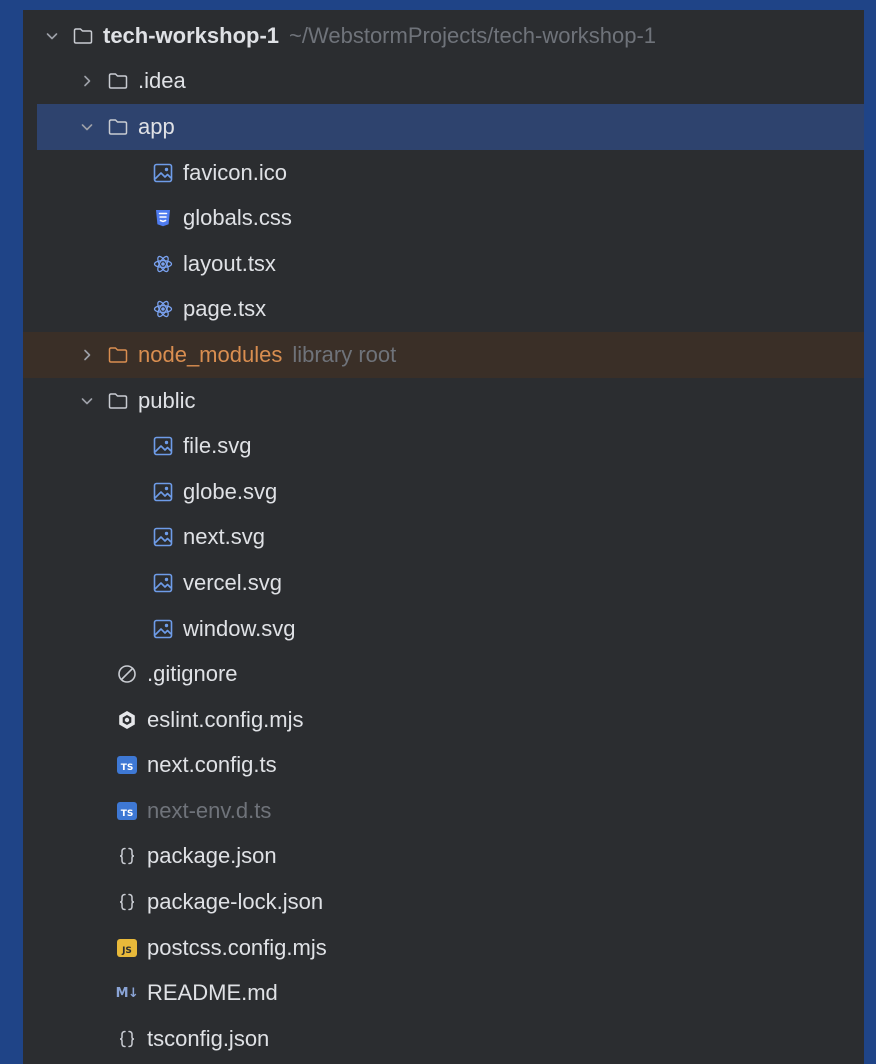  I want to click on tree-row-file: layout.tsx, so click(443, 264).